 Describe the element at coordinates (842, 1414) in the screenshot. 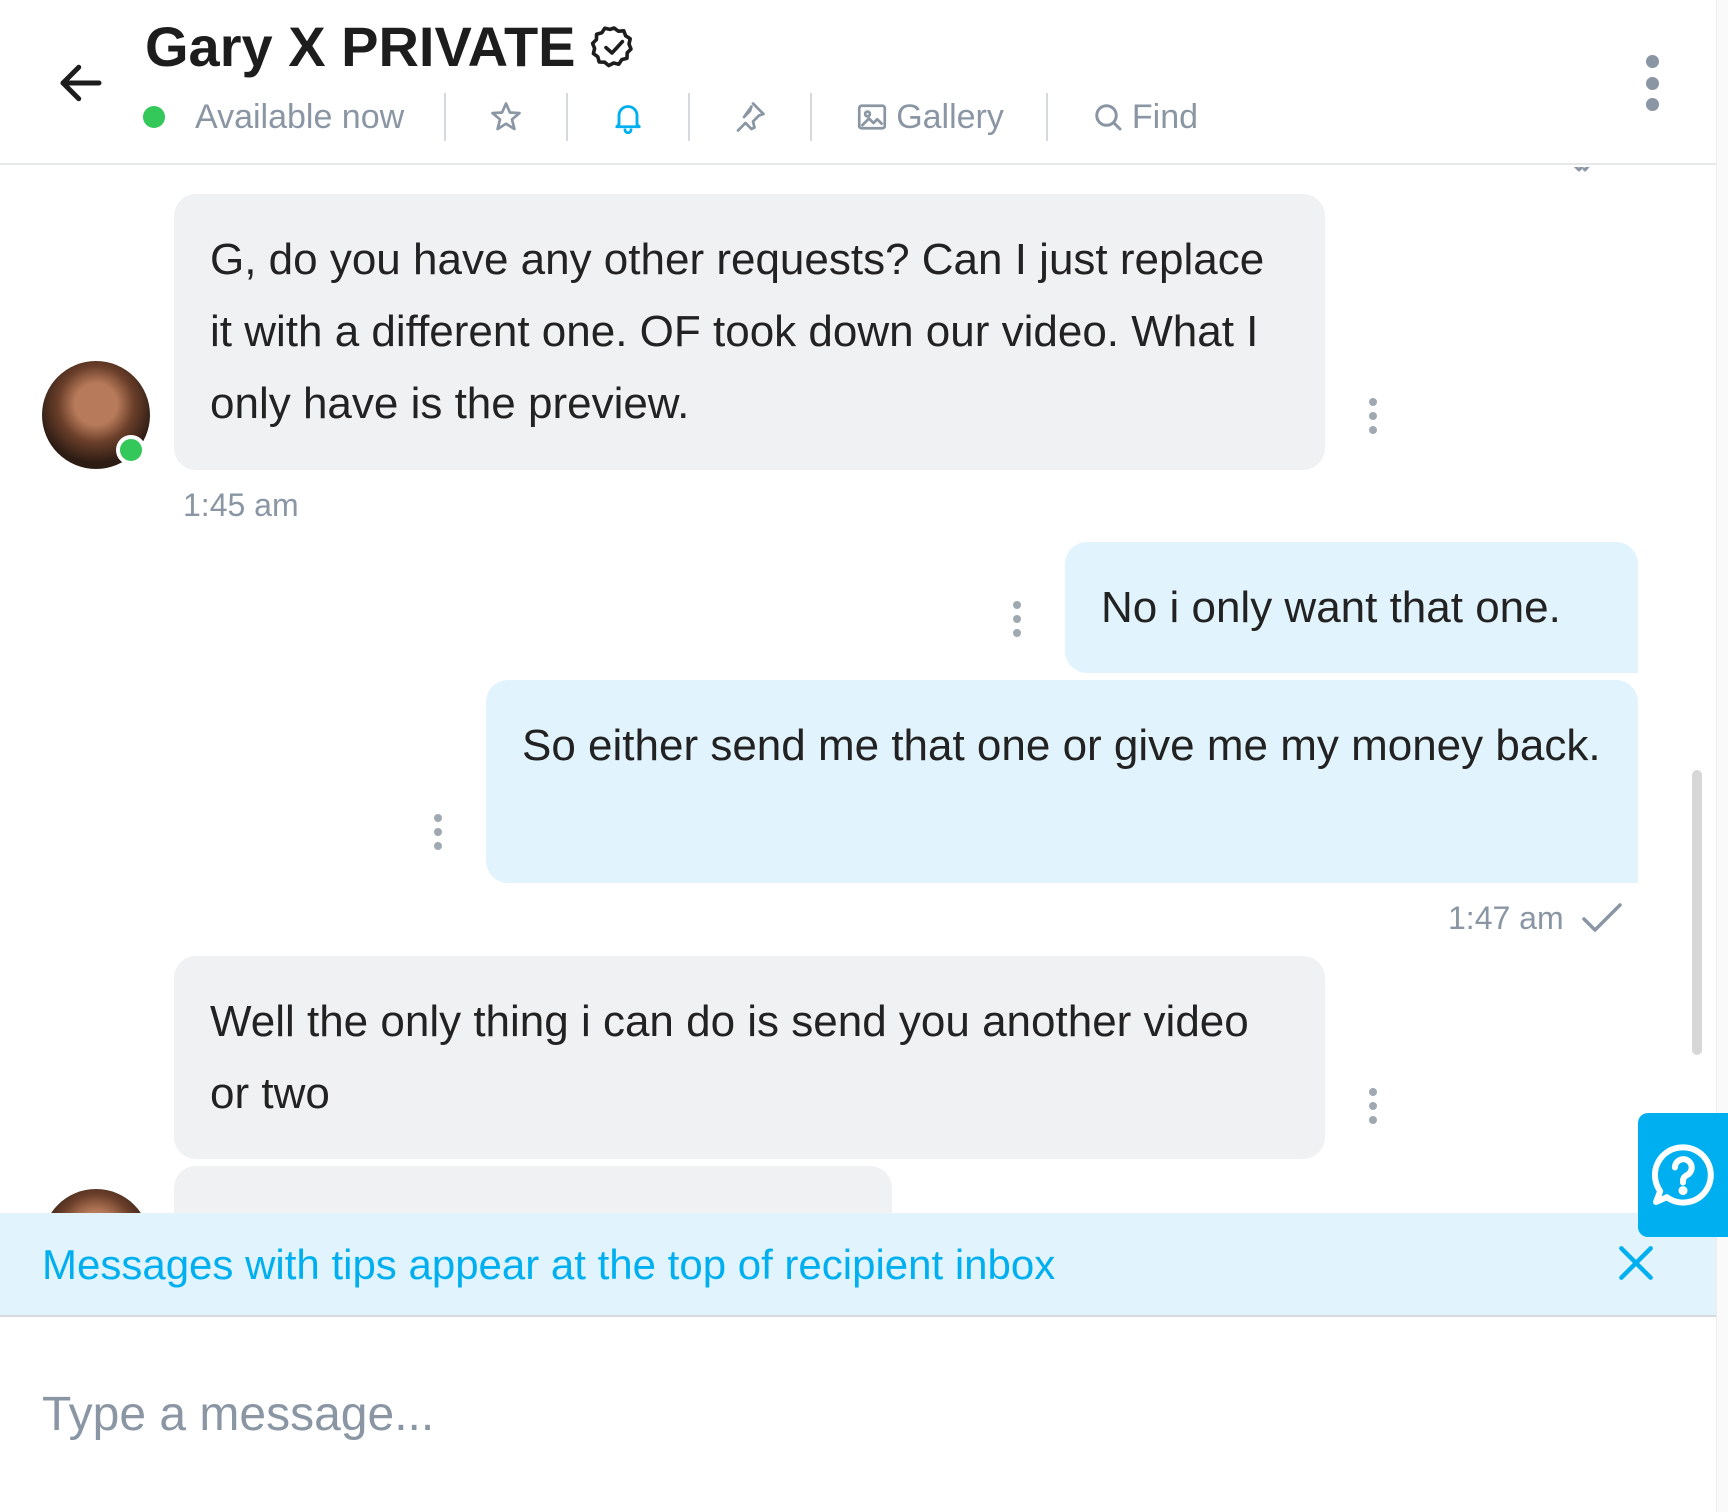

I see `message-input` at that location.